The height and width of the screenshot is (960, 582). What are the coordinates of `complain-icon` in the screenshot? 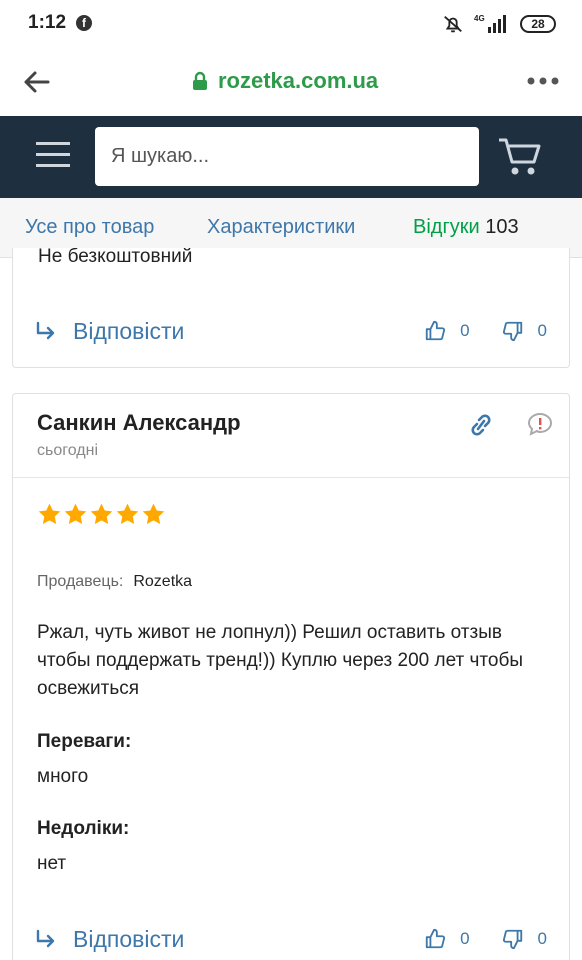 It's located at (540, 424).